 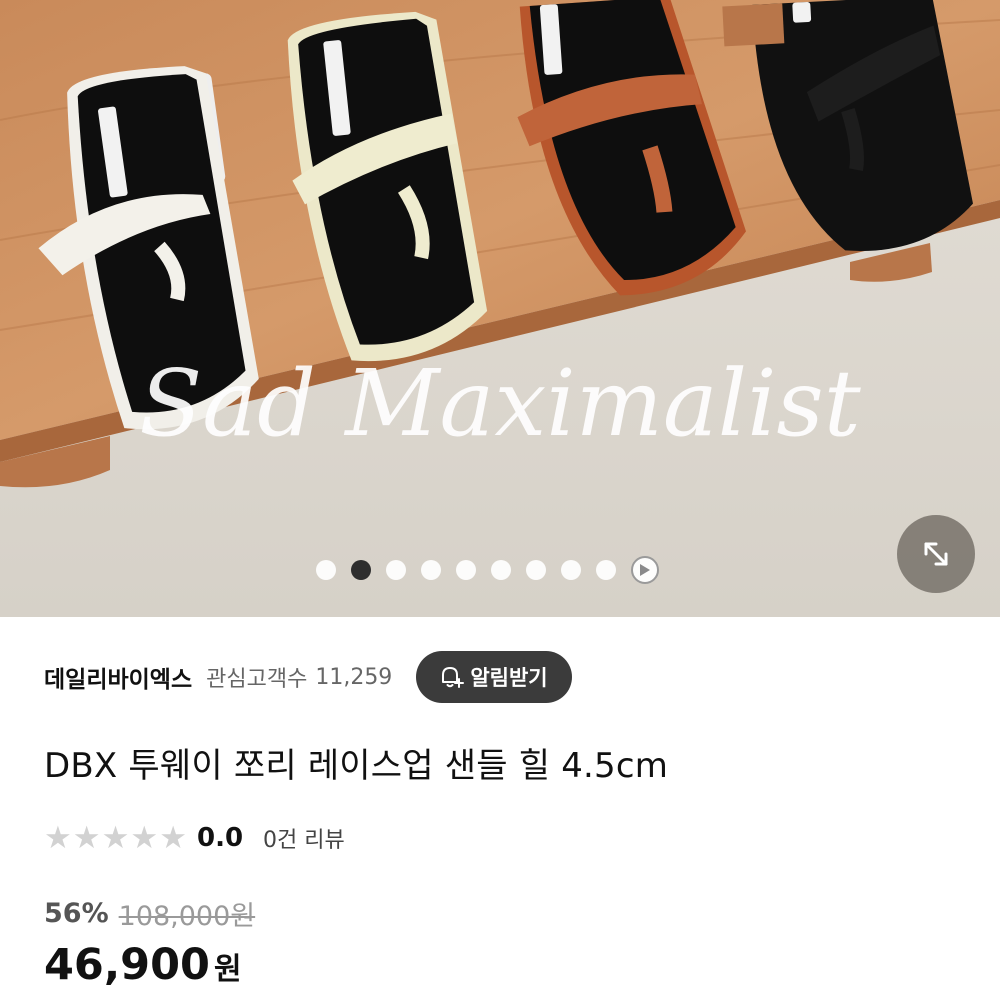 I want to click on original-price: 108,000원, so click(x=187, y=916).